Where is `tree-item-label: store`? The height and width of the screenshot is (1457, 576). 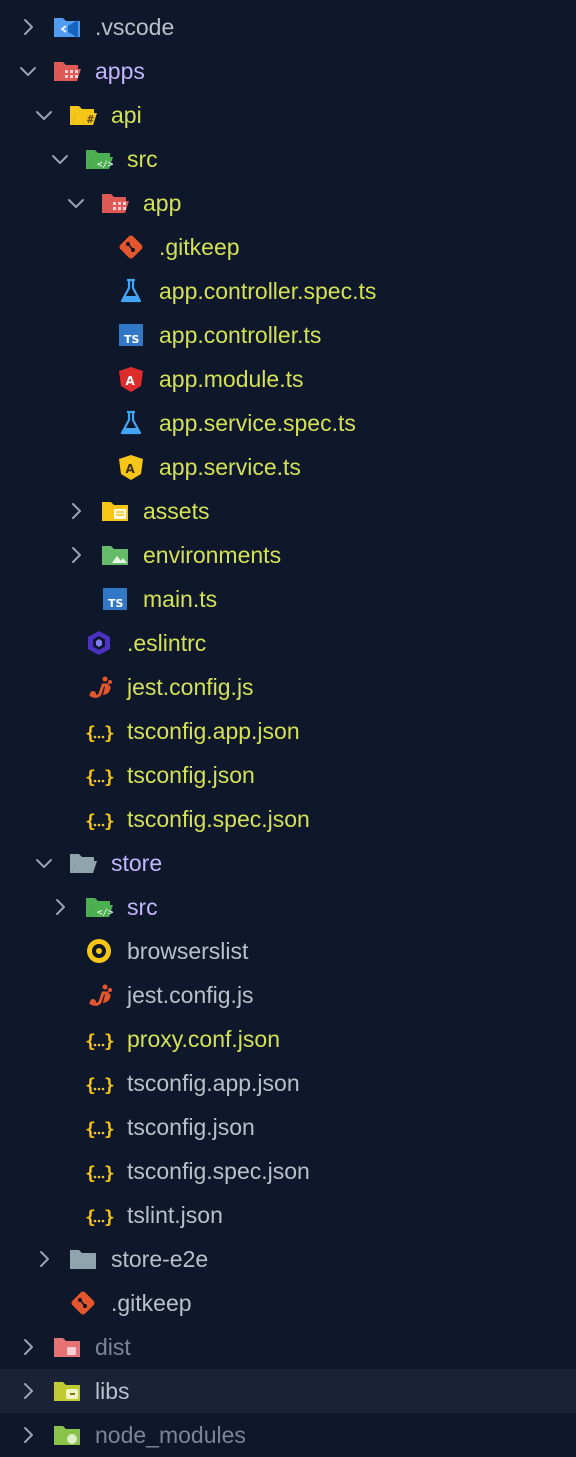
tree-item-label: store is located at coordinates (137, 863).